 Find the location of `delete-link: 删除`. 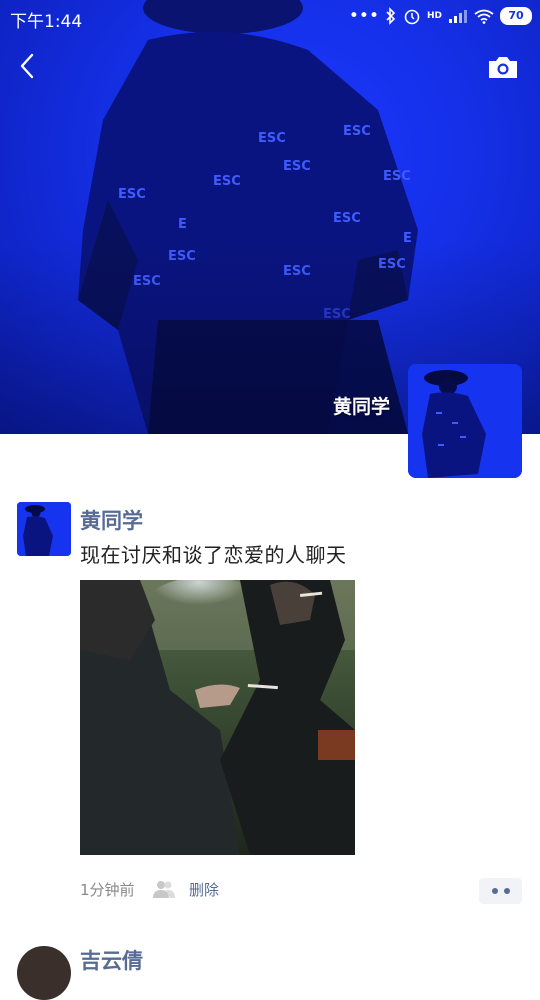

delete-link: 删除 is located at coordinates (204, 889).